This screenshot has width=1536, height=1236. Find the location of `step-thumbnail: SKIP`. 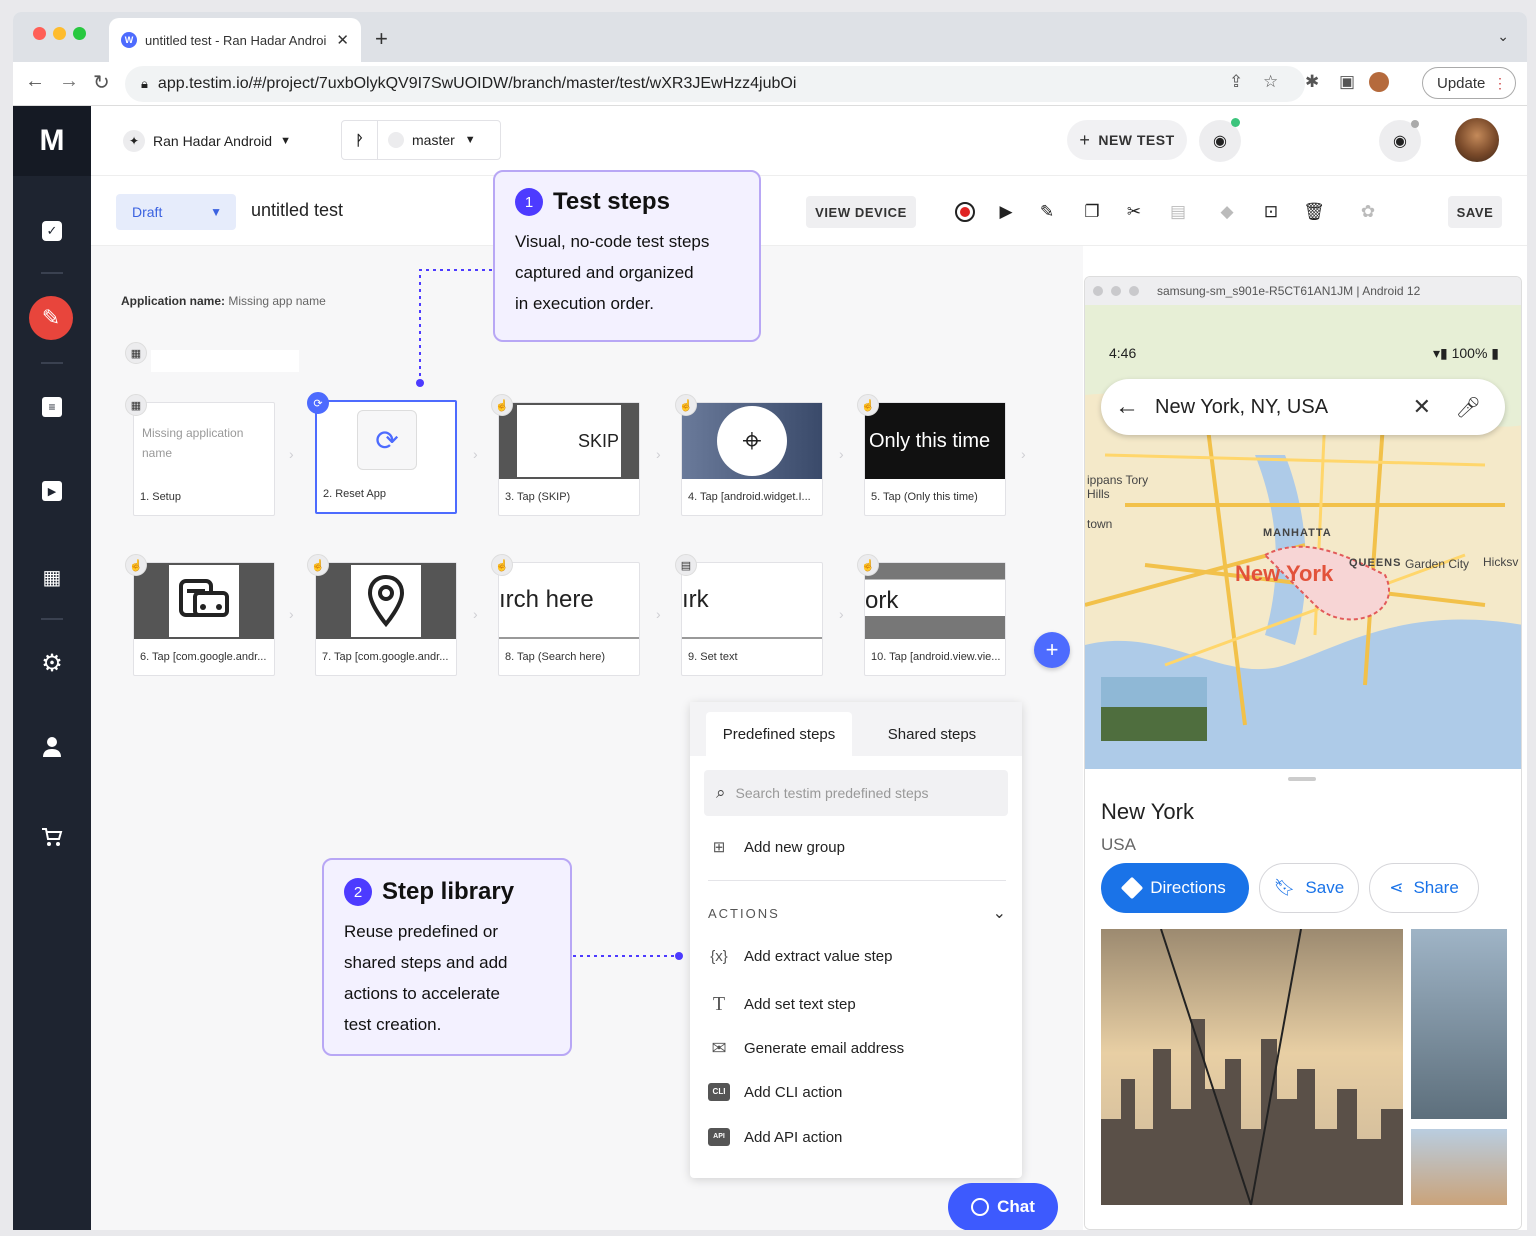

step-thumbnail: SKIP is located at coordinates (569, 441).